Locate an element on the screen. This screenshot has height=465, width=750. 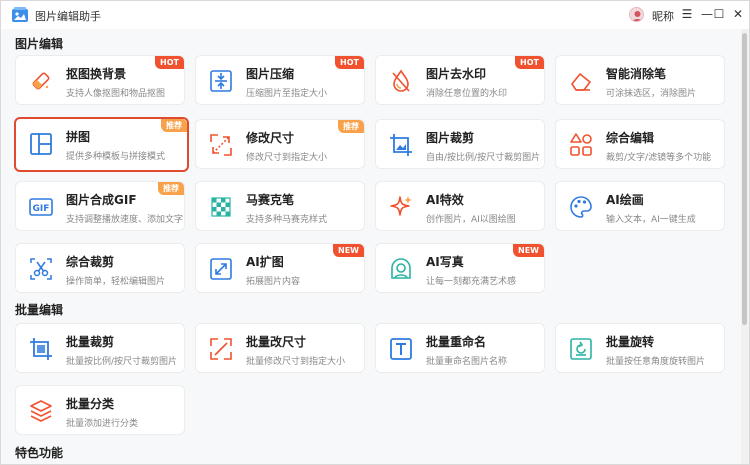
portrait-icon is located at coordinates (401, 268).